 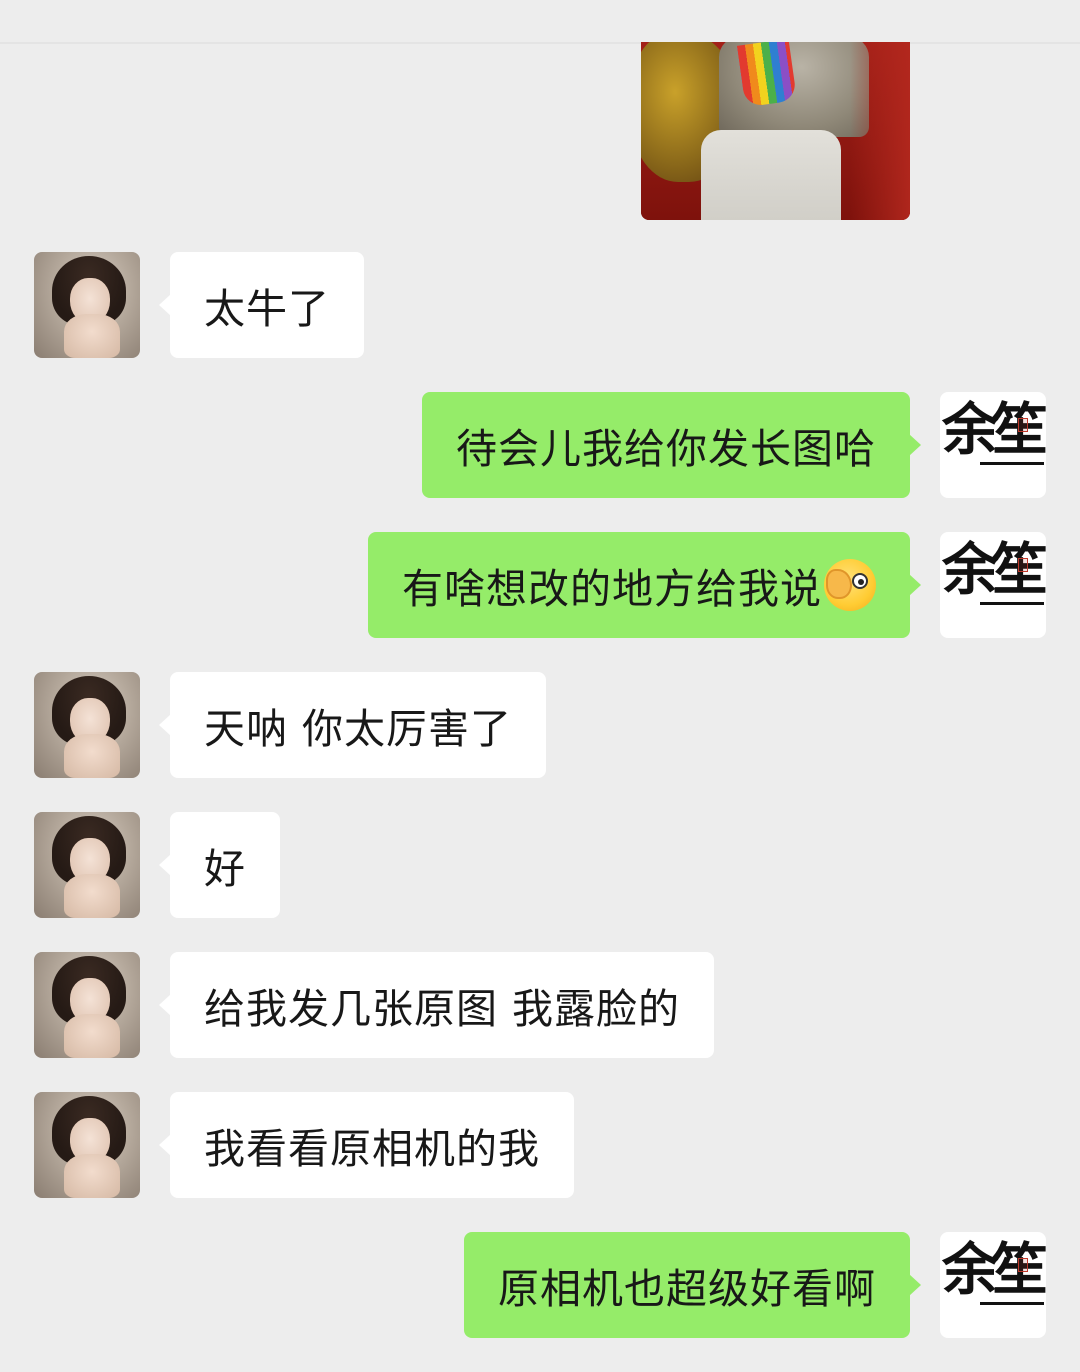 What do you see at coordinates (839, 584) in the screenshot?
I see `emoji-hand` at bounding box center [839, 584].